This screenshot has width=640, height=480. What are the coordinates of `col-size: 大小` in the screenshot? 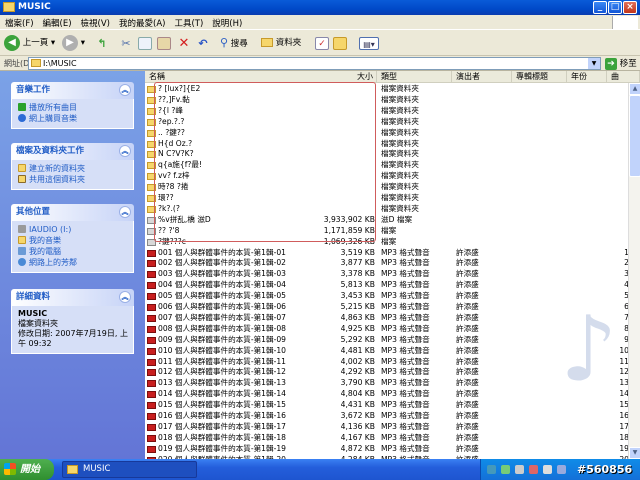 It's located at (351, 76).